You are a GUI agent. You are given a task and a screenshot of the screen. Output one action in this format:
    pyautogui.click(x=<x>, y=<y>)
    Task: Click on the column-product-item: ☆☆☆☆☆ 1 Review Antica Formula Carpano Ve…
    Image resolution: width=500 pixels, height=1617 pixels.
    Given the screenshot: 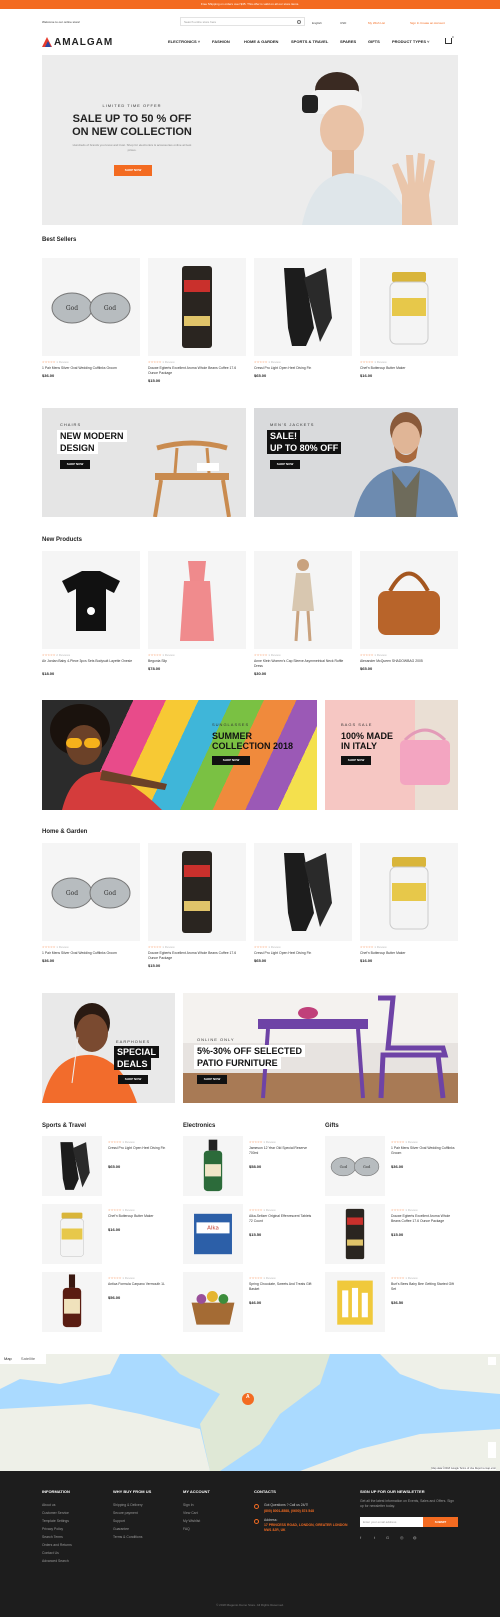 What is the action you would take?
    pyautogui.click(x=107, y=1303)
    